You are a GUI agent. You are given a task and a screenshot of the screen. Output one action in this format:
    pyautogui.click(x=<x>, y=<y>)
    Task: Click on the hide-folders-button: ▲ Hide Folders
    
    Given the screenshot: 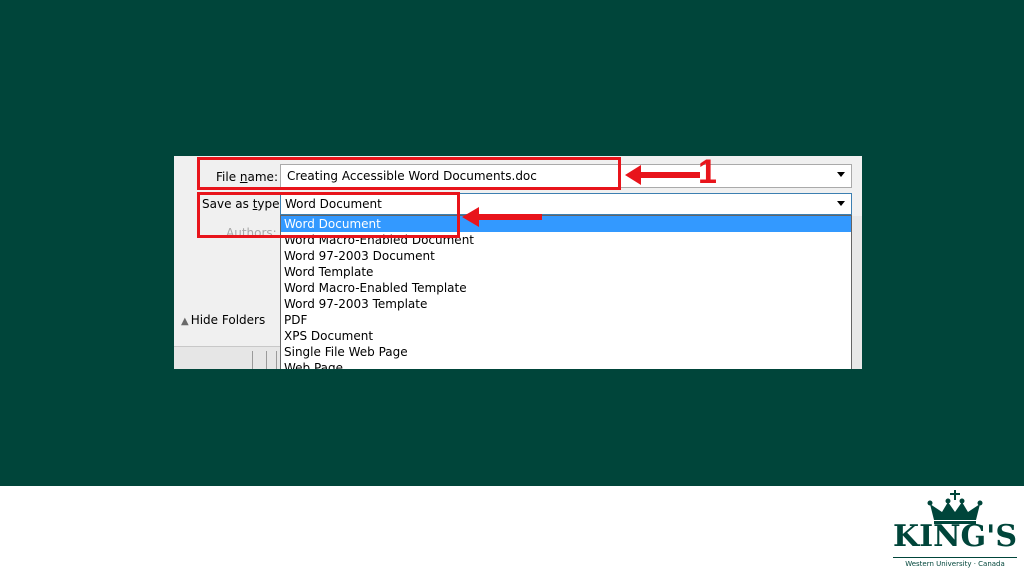 What is the action you would take?
    pyautogui.click(x=223, y=320)
    